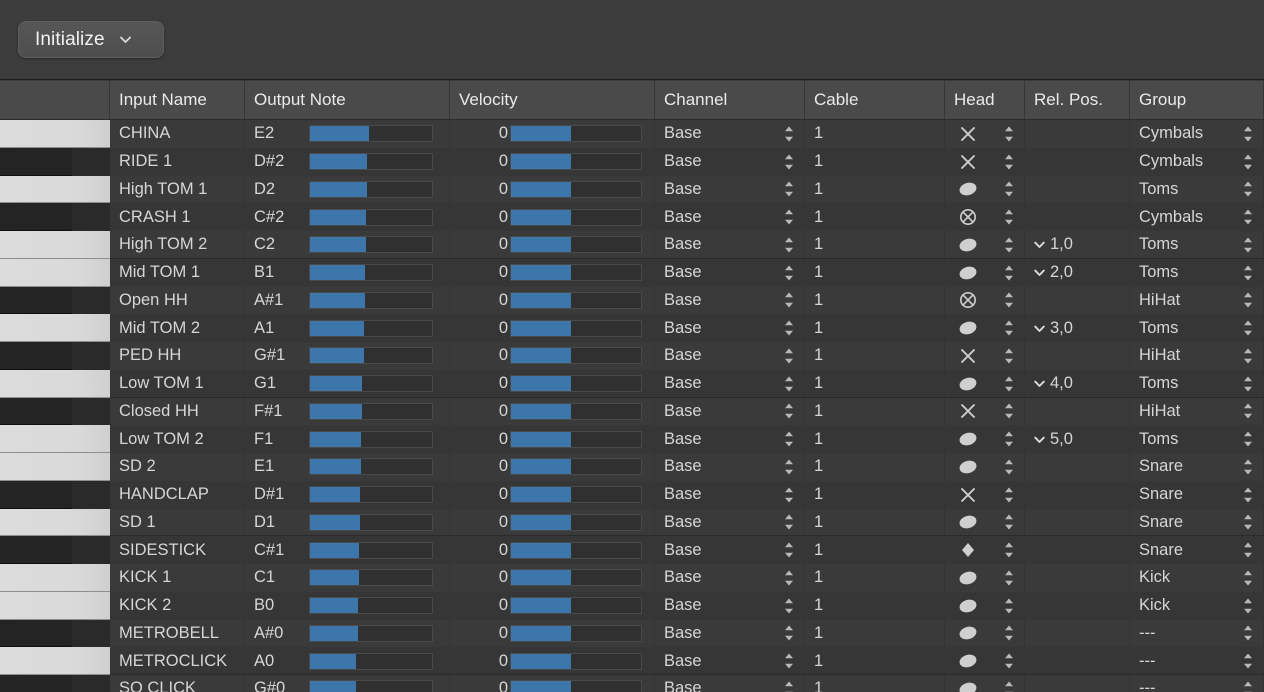 The image size is (1264, 692). Describe the element at coordinates (177, 578) in the screenshot. I see `cell-input-name: KICK 1` at that location.